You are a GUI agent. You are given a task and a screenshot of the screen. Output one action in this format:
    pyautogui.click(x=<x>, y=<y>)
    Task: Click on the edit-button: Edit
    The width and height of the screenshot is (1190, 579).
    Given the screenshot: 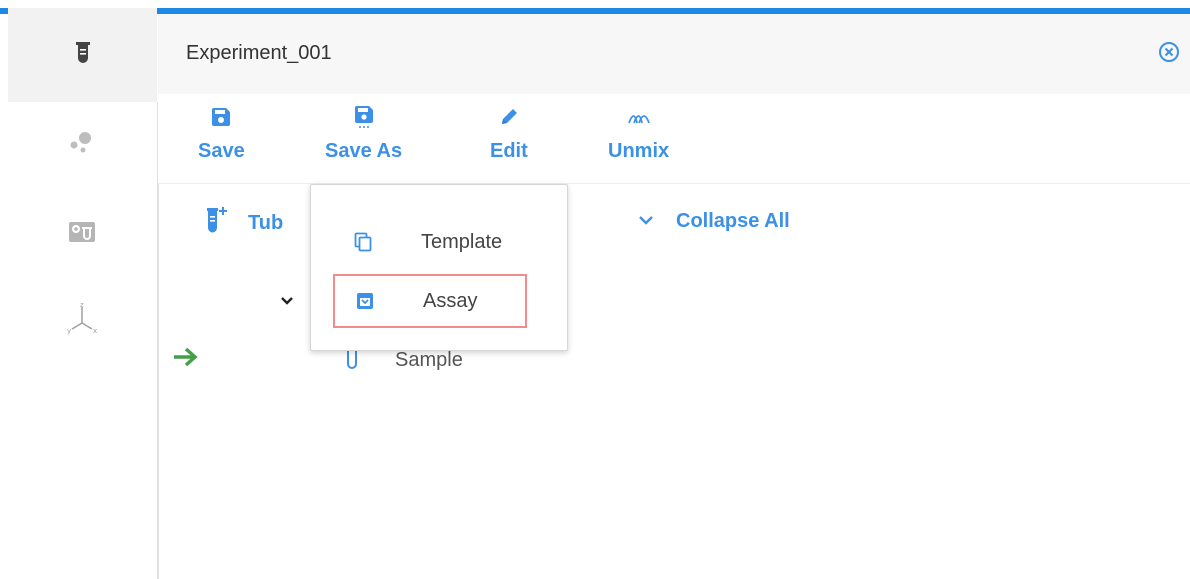 What is the action you would take?
    pyautogui.click(x=509, y=133)
    